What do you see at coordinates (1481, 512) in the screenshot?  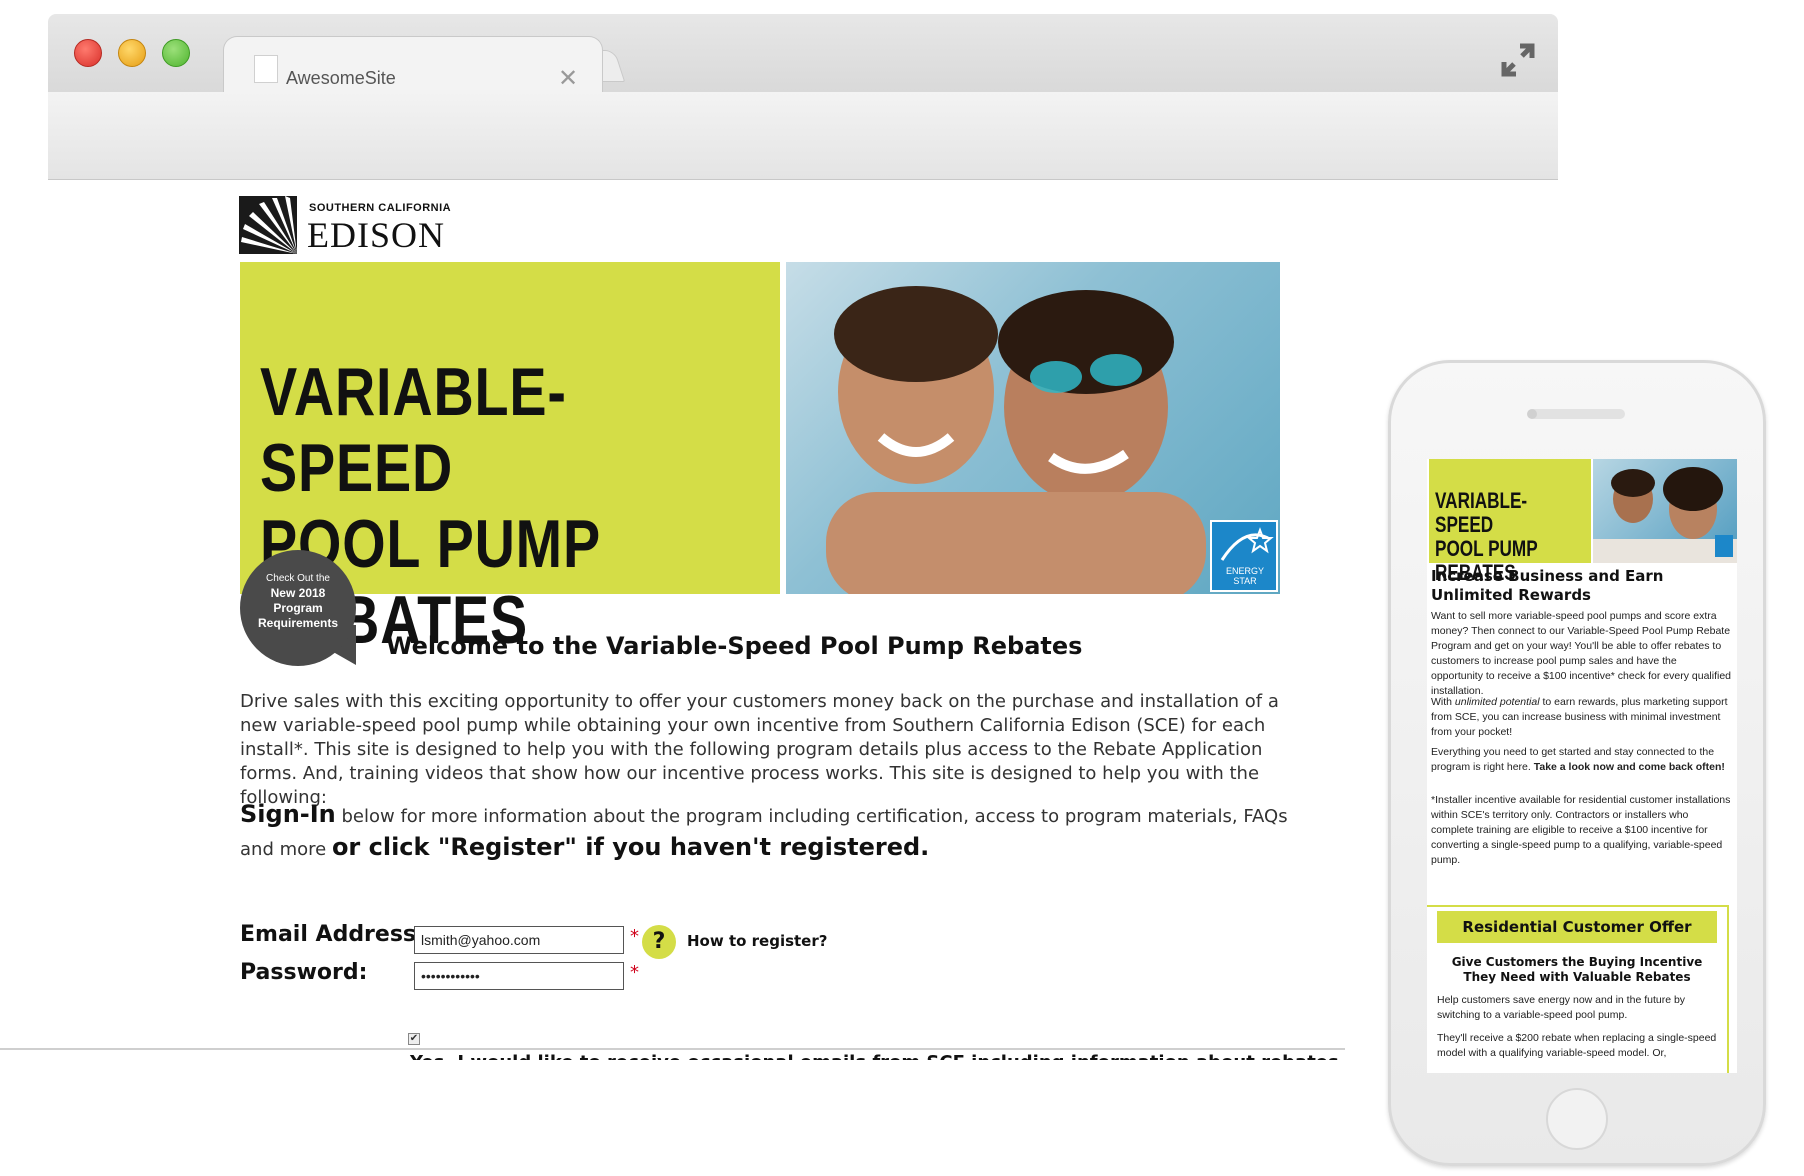 I see `mobile-hero-line1: VARIABLE-SPEED` at bounding box center [1481, 512].